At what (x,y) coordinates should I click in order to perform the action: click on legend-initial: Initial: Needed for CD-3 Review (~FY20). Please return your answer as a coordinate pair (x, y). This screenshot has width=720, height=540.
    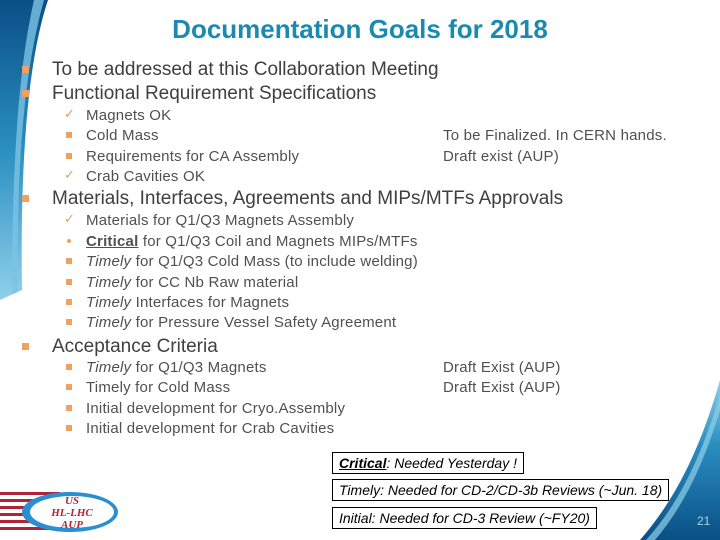
    Looking at the image, I should click on (464, 518).